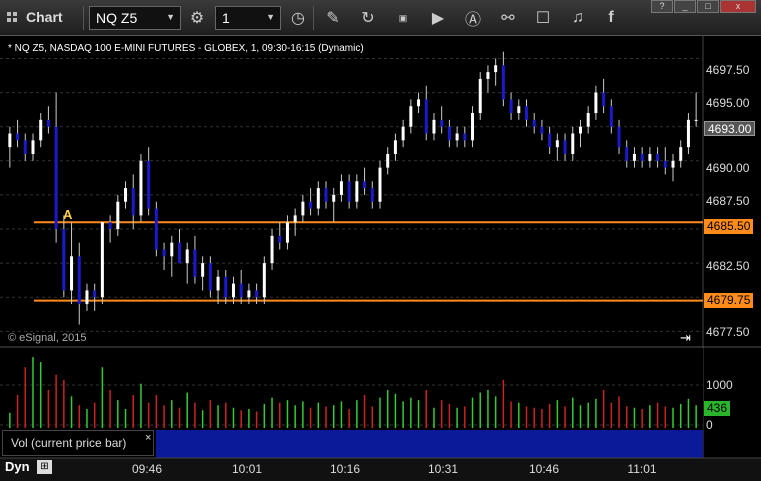 The width and height of the screenshot is (761, 481). Describe the element at coordinates (717, 408) in the screenshot. I see `current-volume-badge: 436` at that location.